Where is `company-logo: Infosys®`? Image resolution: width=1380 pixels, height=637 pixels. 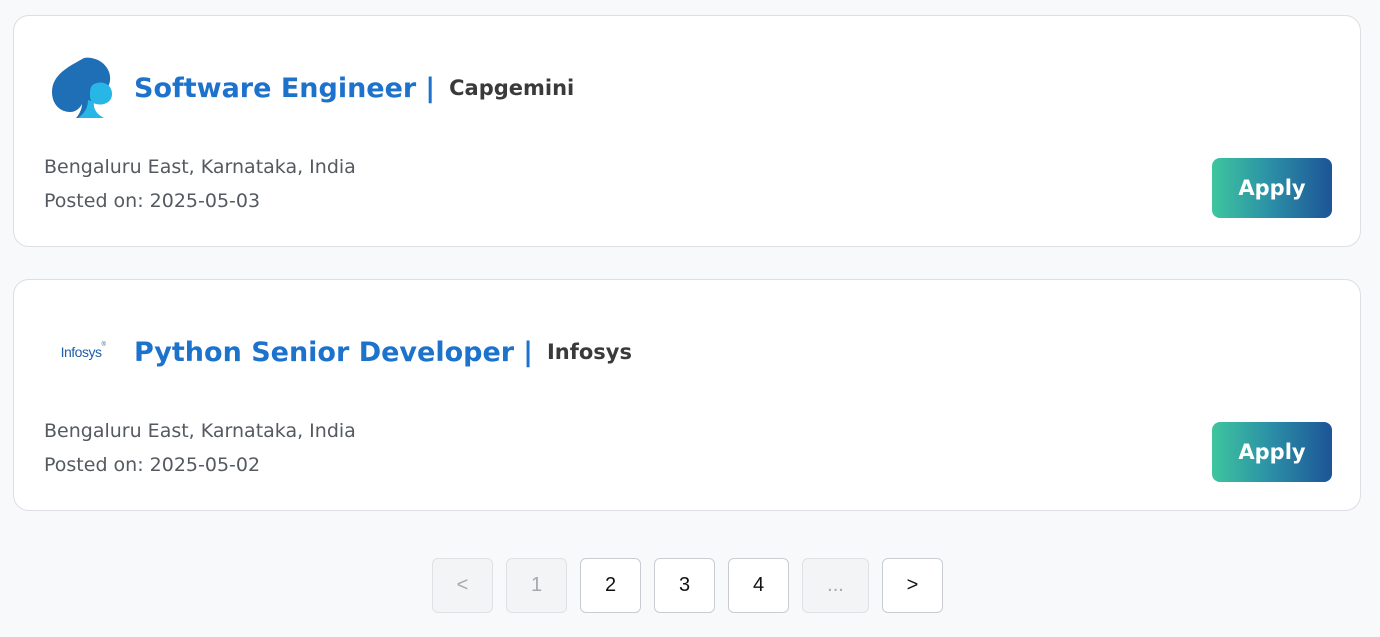
company-logo: Infosys® is located at coordinates (83, 352).